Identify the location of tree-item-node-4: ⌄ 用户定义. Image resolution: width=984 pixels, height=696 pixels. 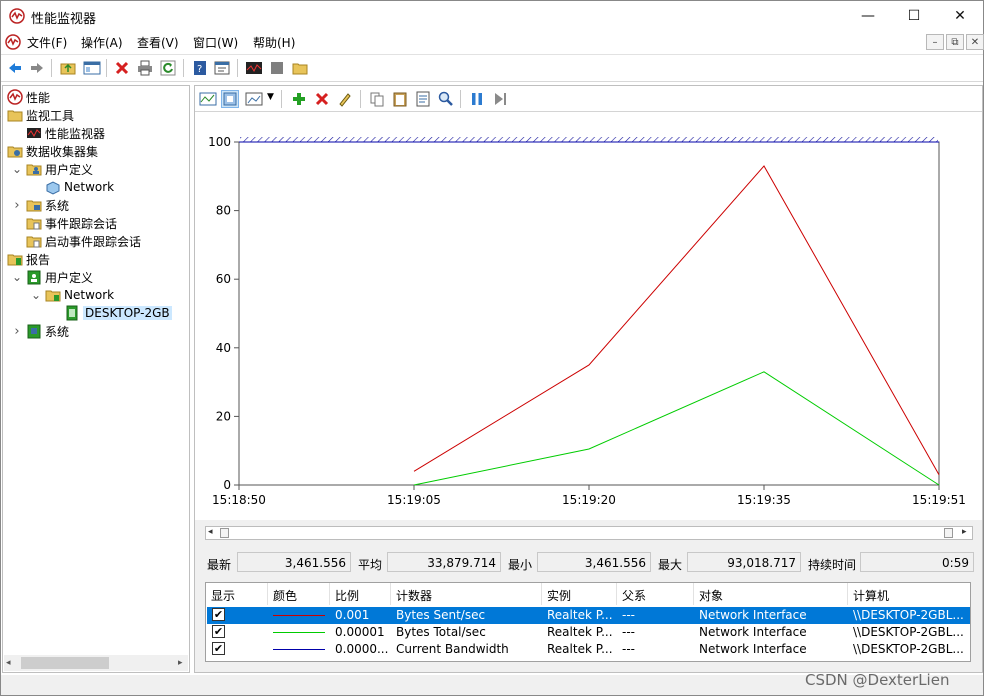
(53, 169).